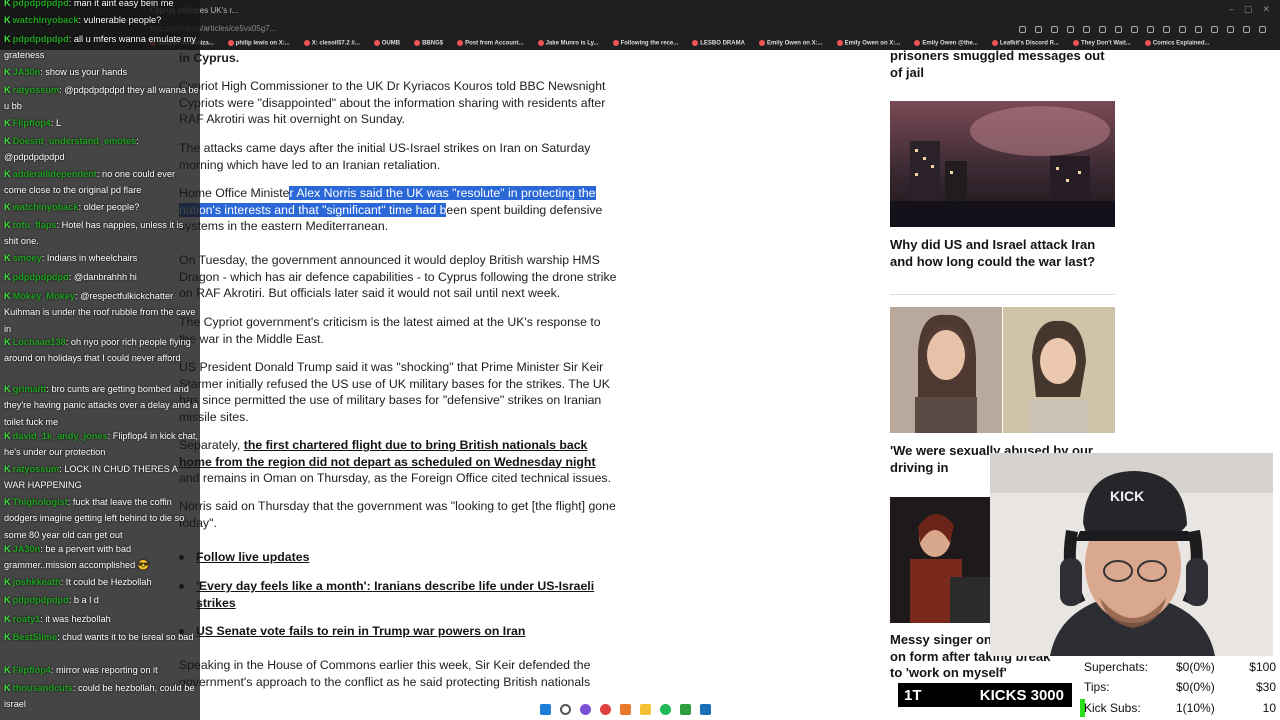 The width and height of the screenshot is (1280, 720). I want to click on folder-icon, so click(645, 709).